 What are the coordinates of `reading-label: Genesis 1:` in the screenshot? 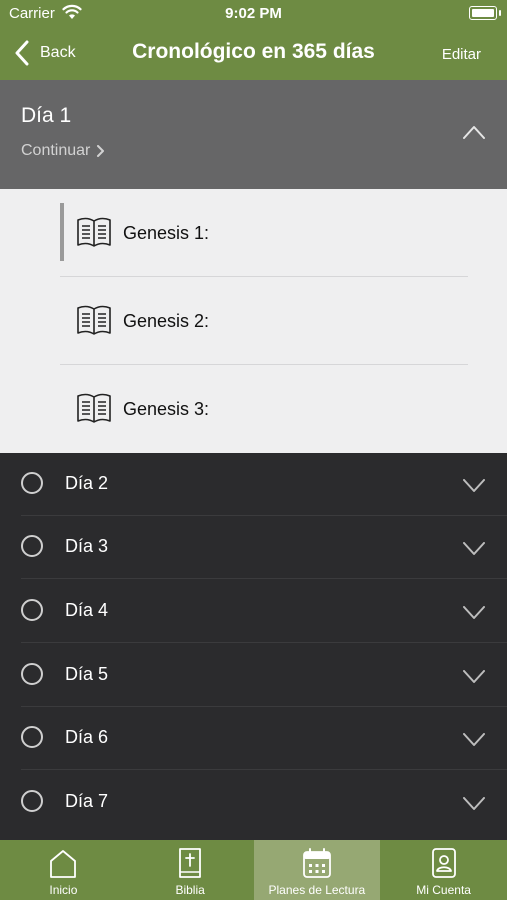 It's located at (166, 233).